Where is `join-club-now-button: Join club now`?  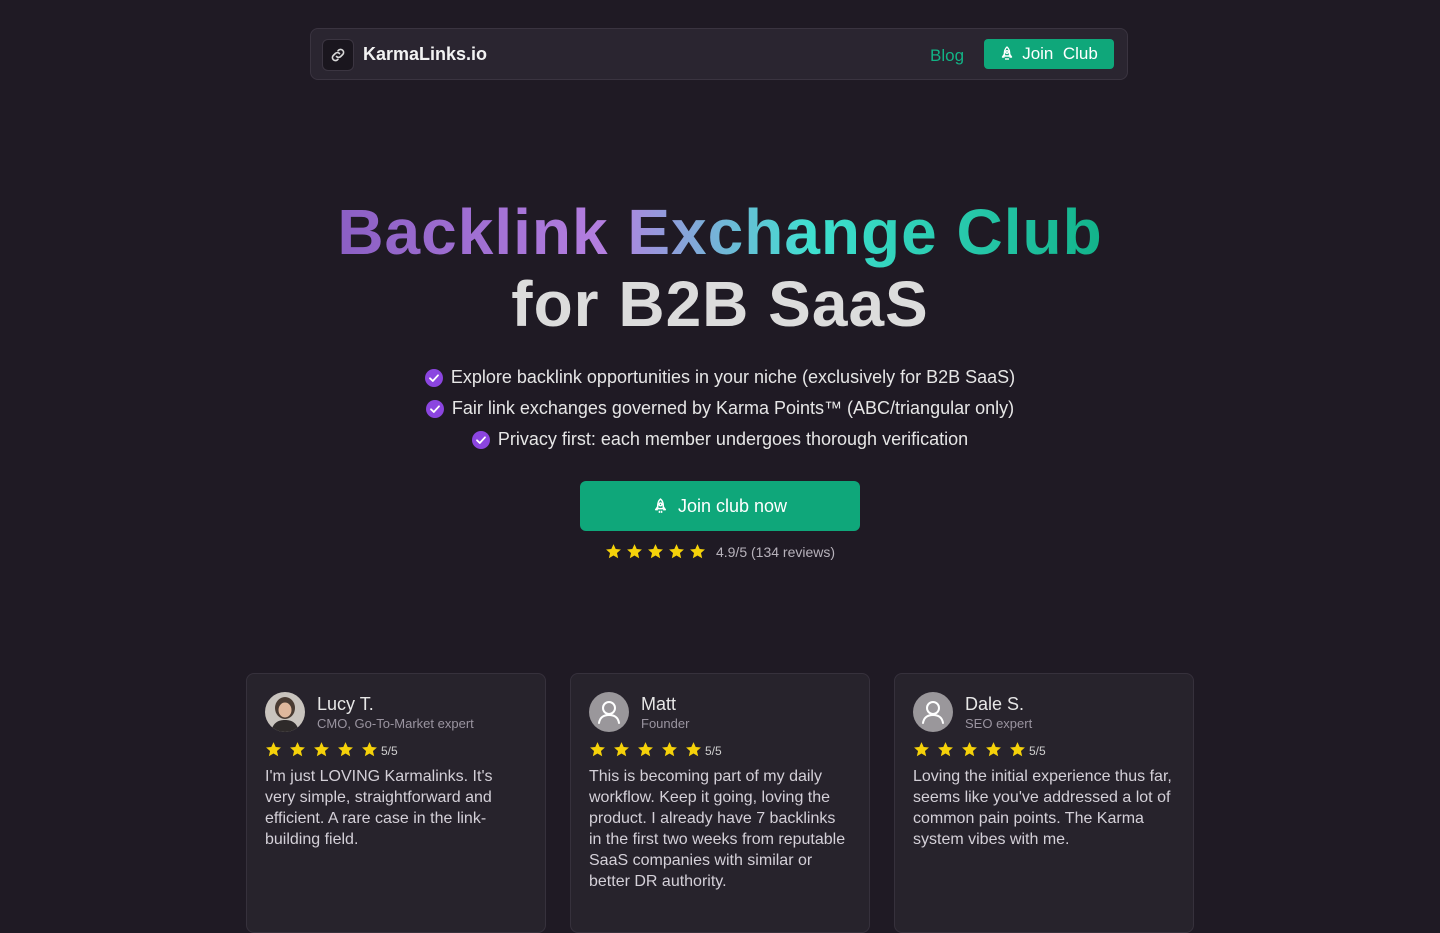 join-club-now-button: Join club now is located at coordinates (720, 506).